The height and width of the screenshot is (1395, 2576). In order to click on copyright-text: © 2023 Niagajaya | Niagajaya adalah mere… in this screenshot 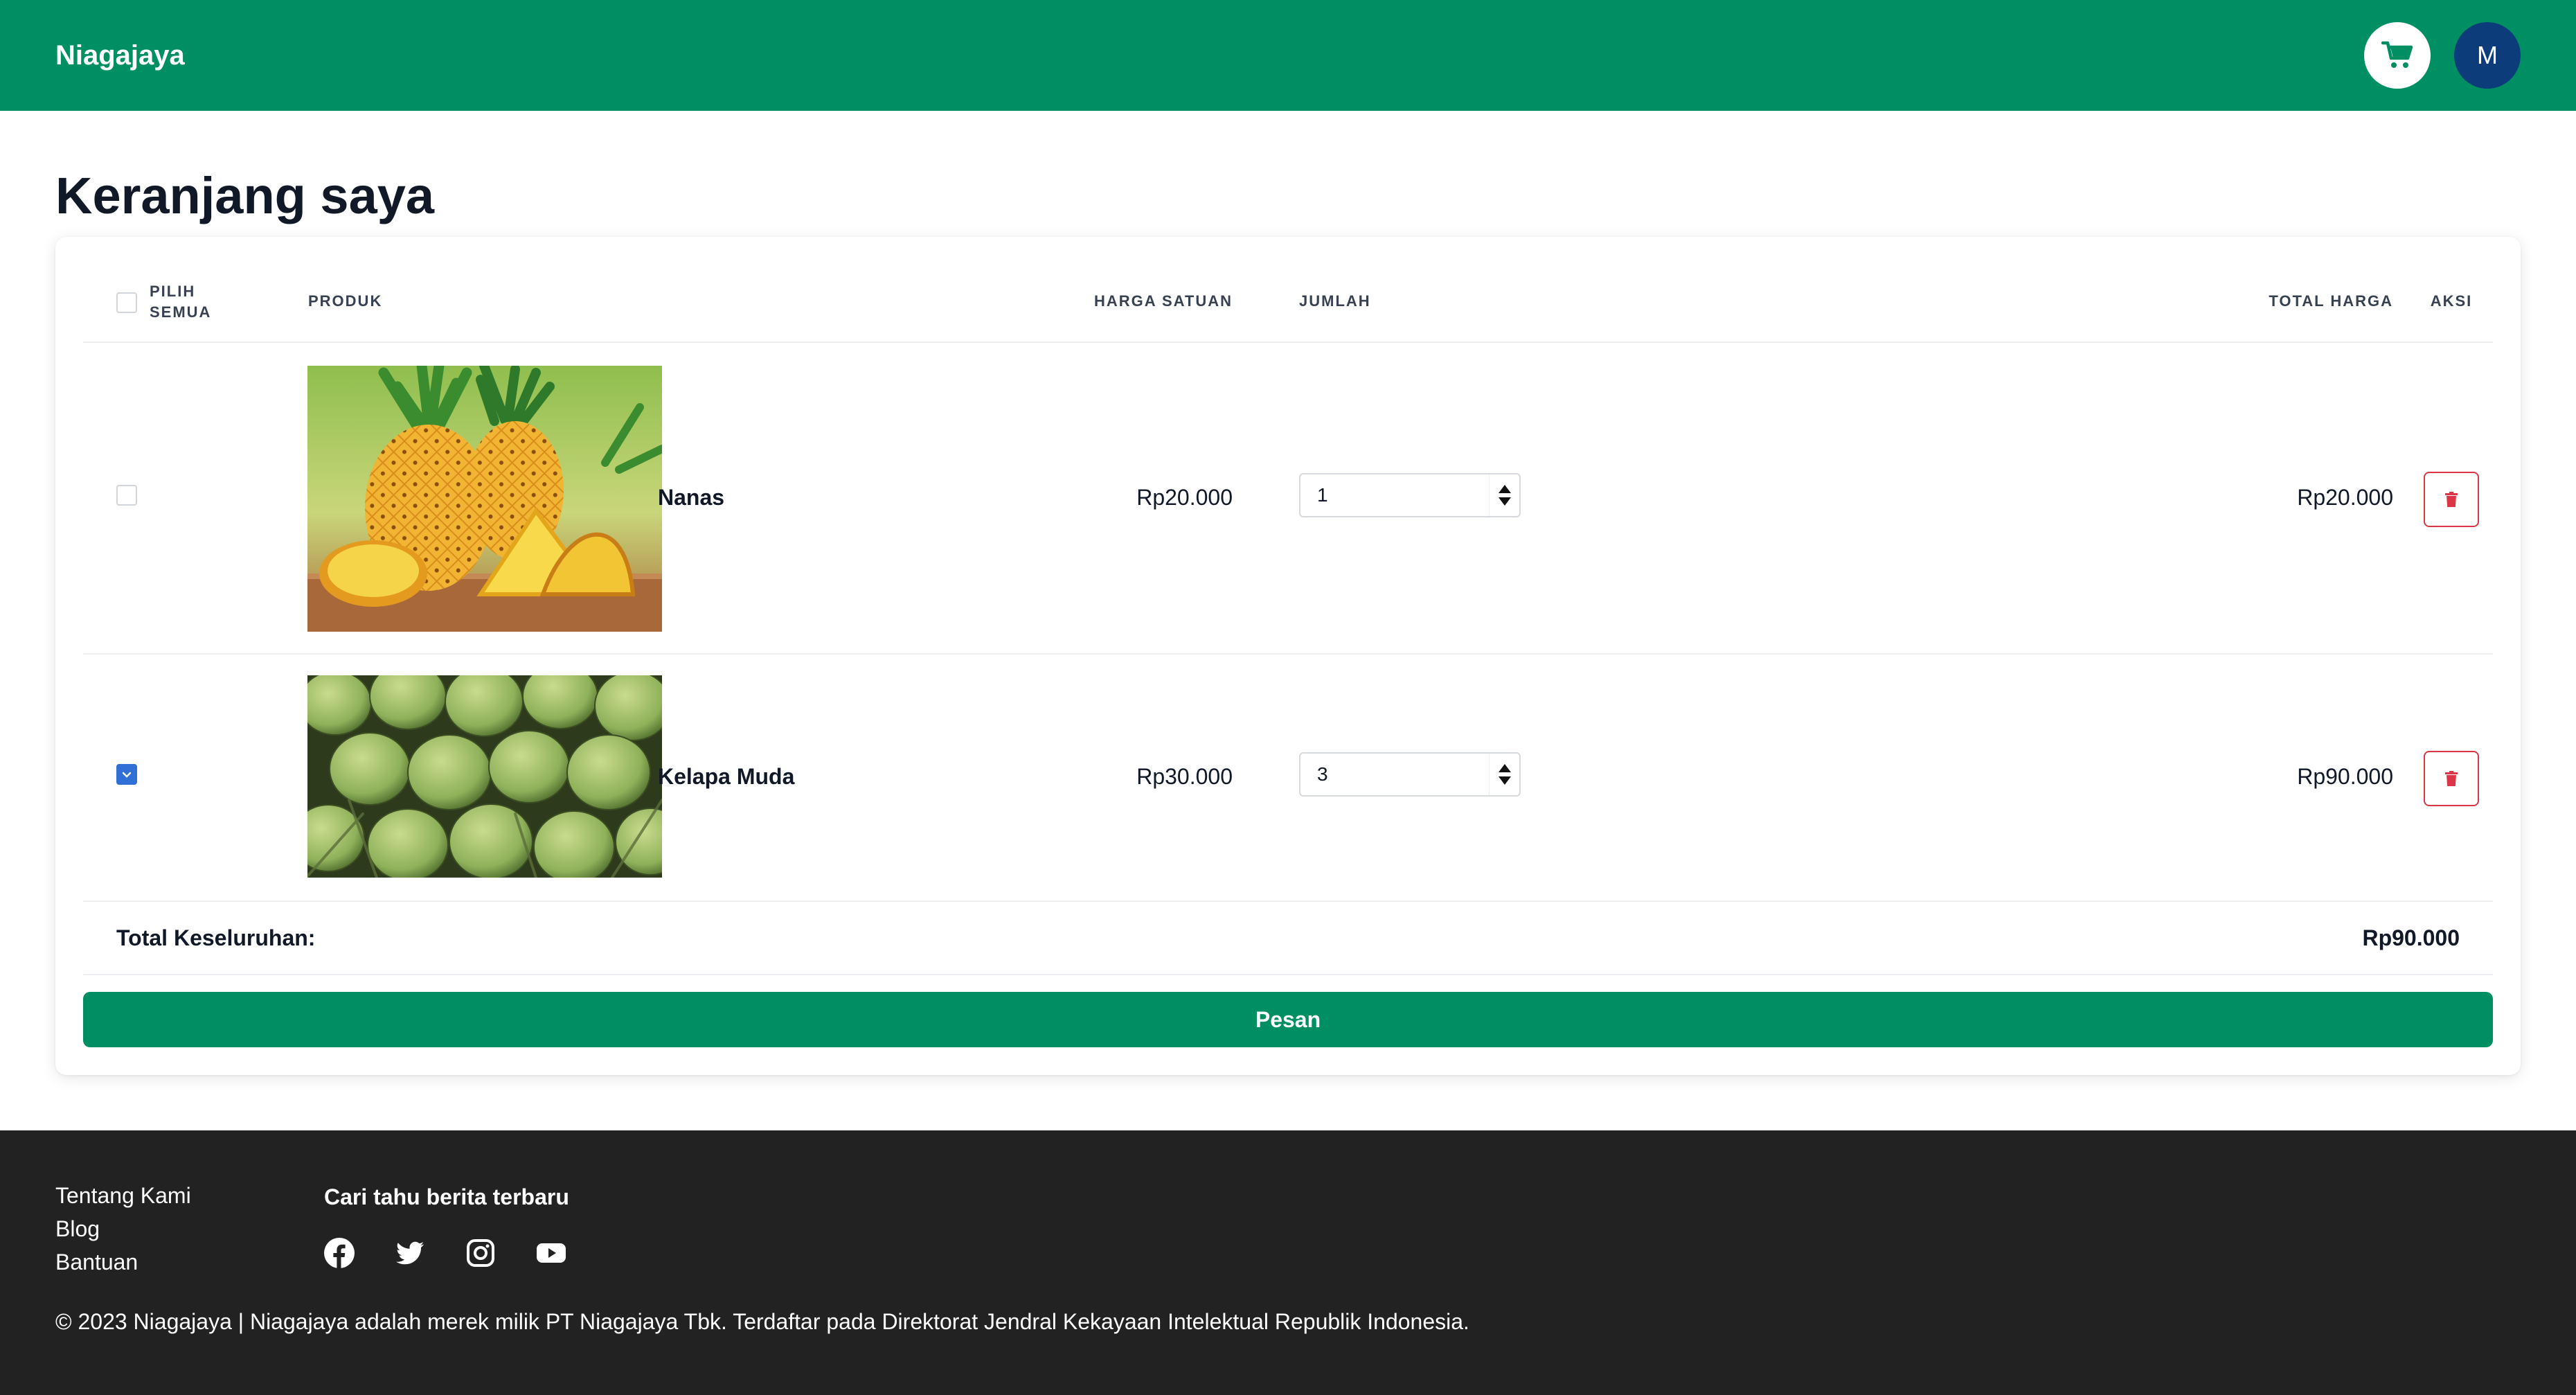, I will do `click(762, 1321)`.